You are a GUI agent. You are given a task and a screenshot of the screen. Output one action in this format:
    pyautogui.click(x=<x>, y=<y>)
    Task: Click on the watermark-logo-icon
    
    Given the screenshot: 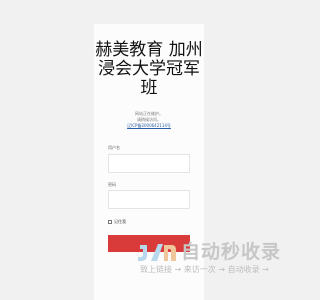 What is the action you would take?
    pyautogui.click(x=157, y=252)
    